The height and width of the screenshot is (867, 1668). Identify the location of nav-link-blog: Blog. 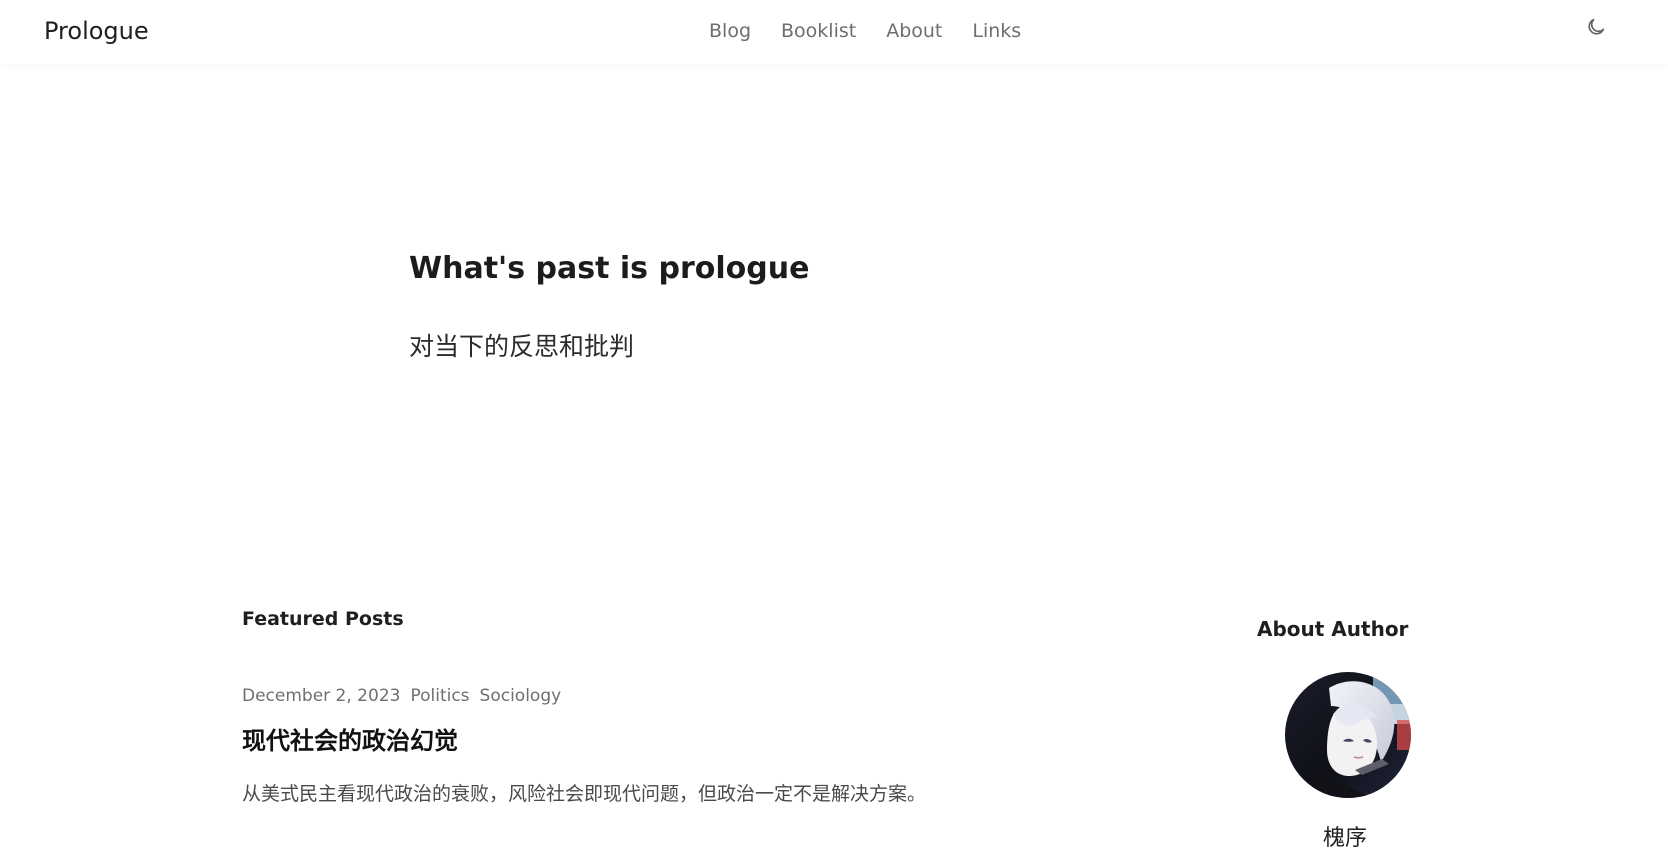
(730, 31).